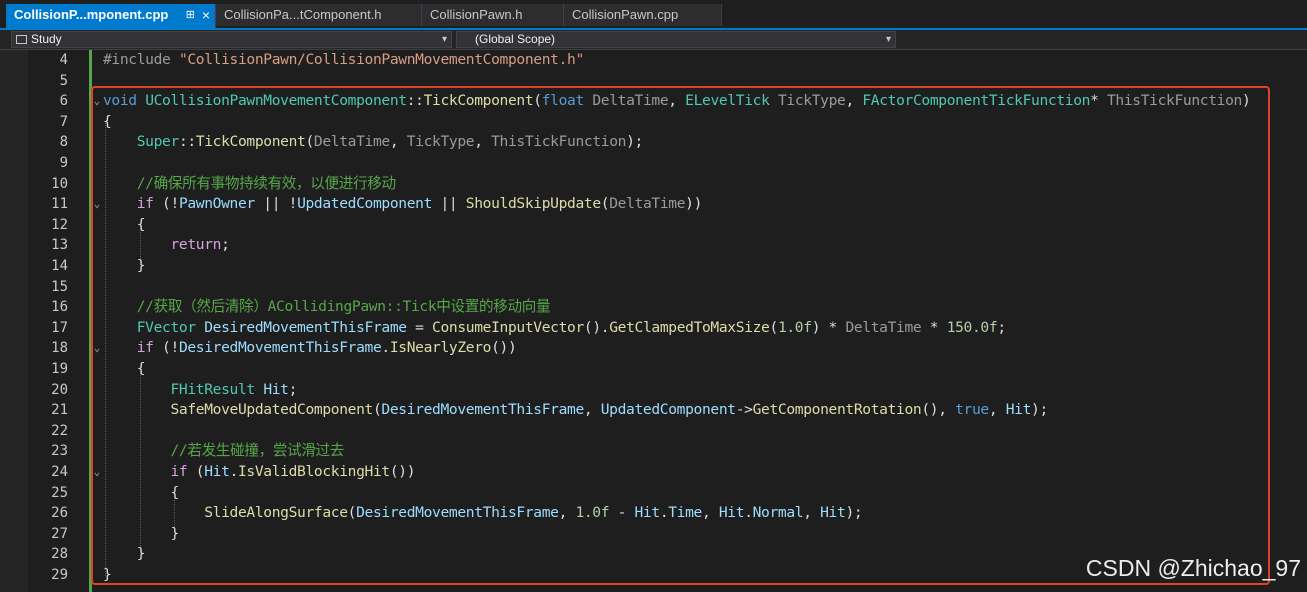 Image resolution: width=1307 pixels, height=592 pixels. Describe the element at coordinates (46, 39) in the screenshot. I see `project-label: Study` at that location.